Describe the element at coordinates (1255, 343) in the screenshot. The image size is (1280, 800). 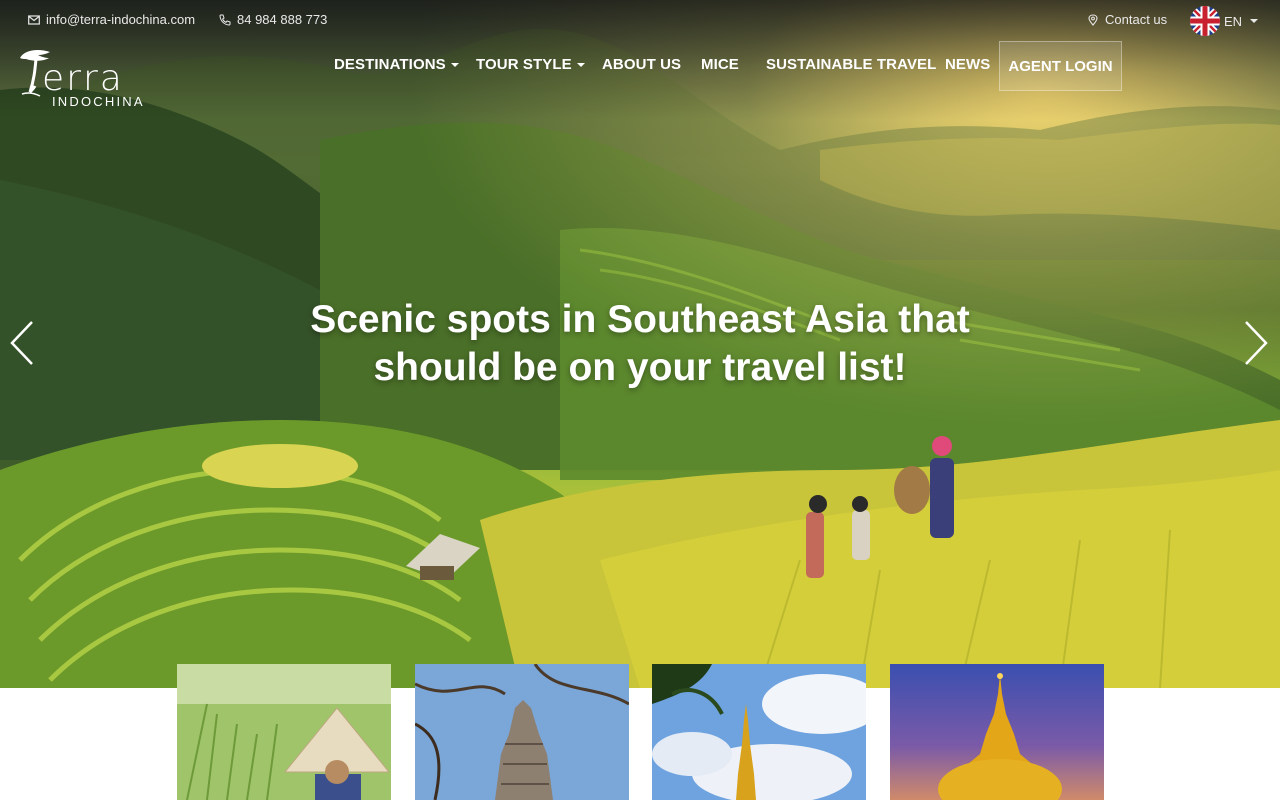
I see `chevron-right-icon` at that location.